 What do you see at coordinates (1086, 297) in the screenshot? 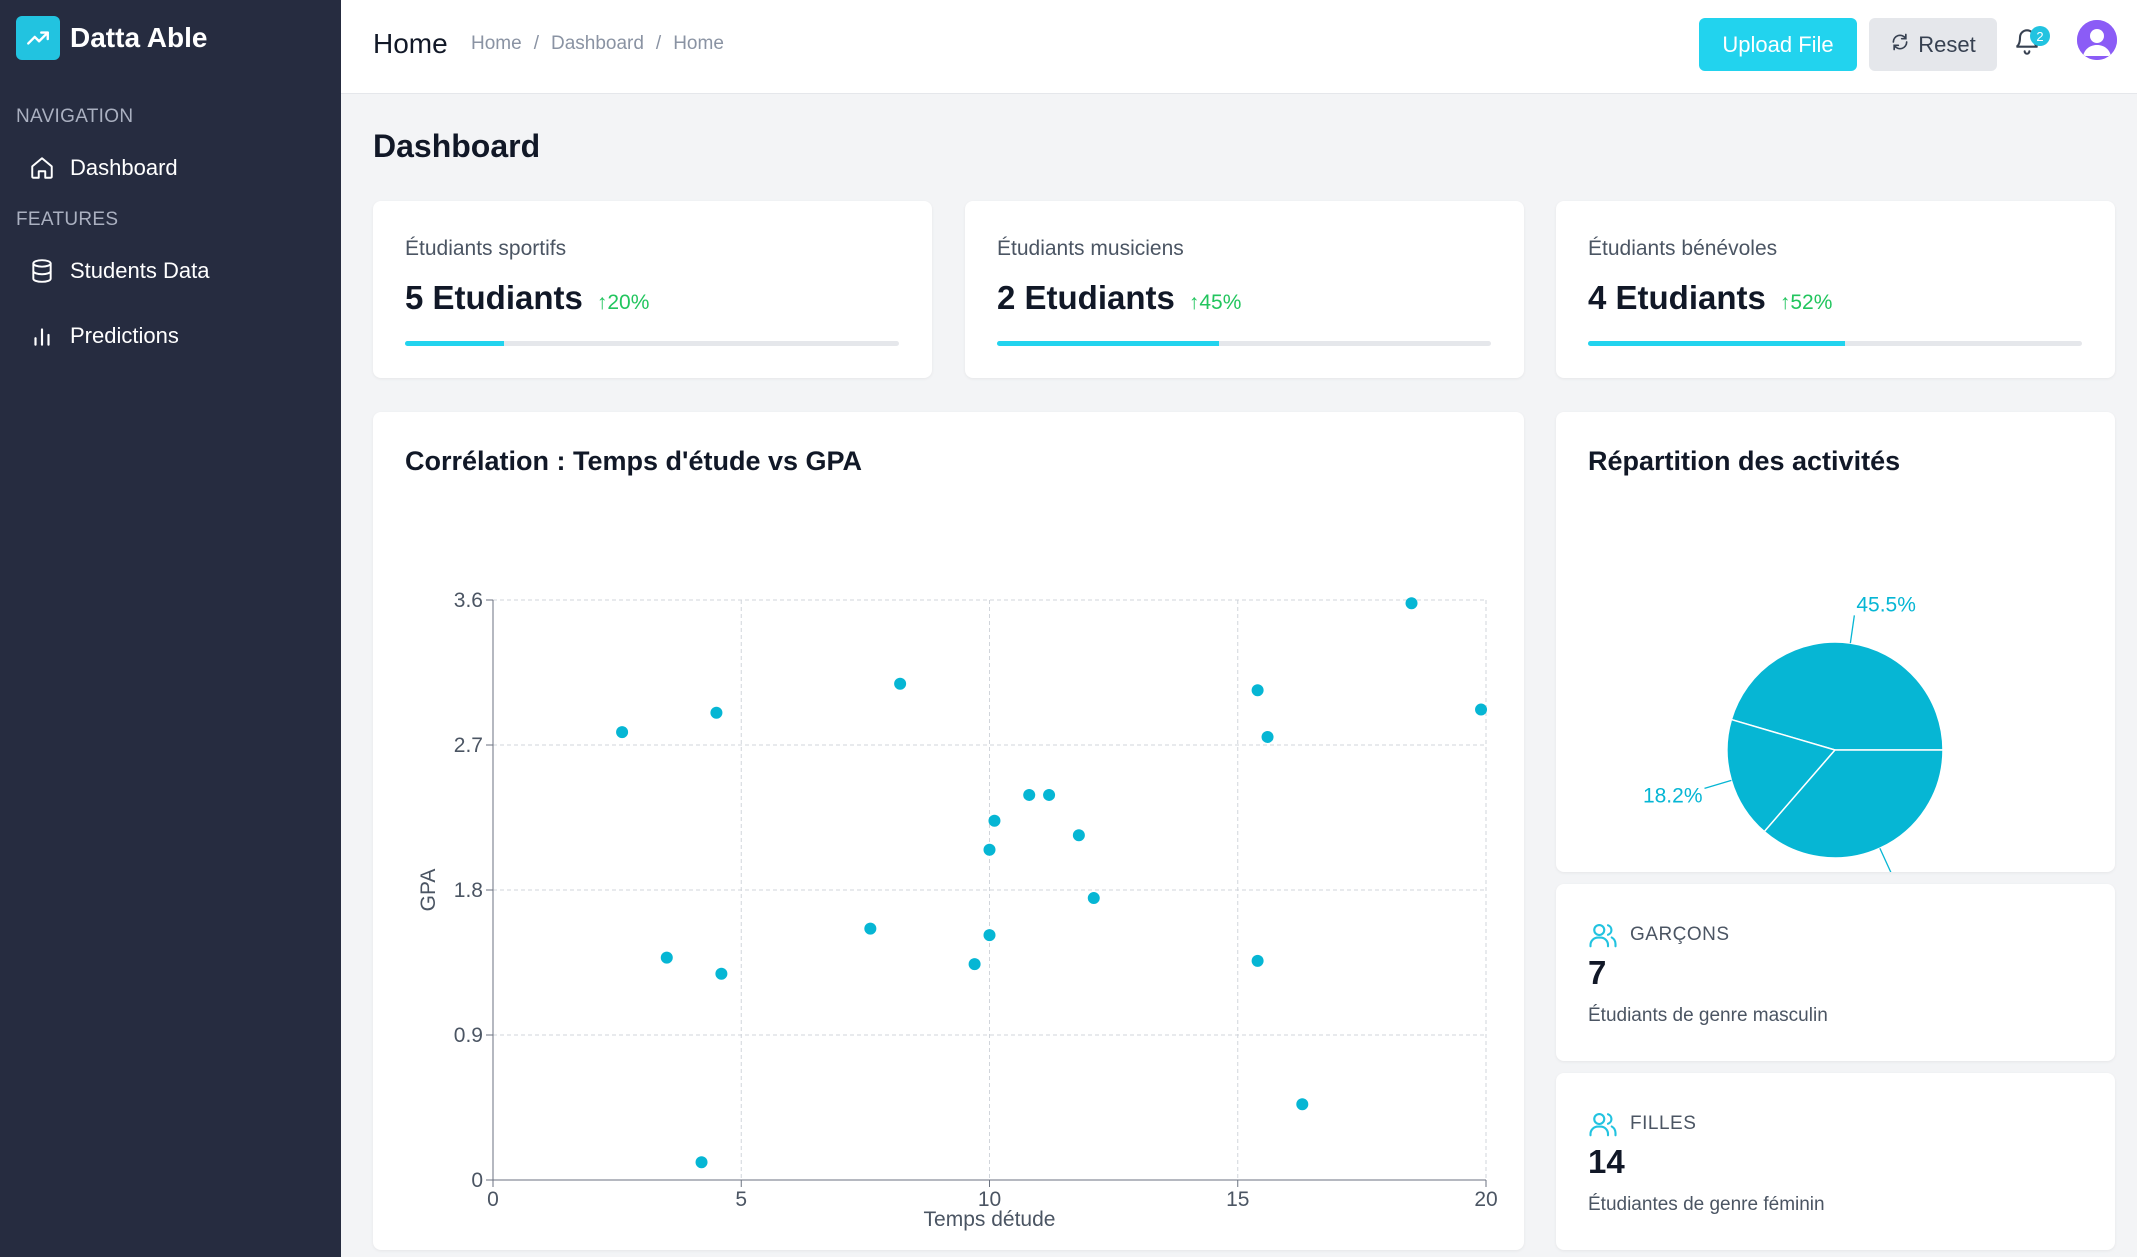
I see `stat-count: 2 Etudiants` at bounding box center [1086, 297].